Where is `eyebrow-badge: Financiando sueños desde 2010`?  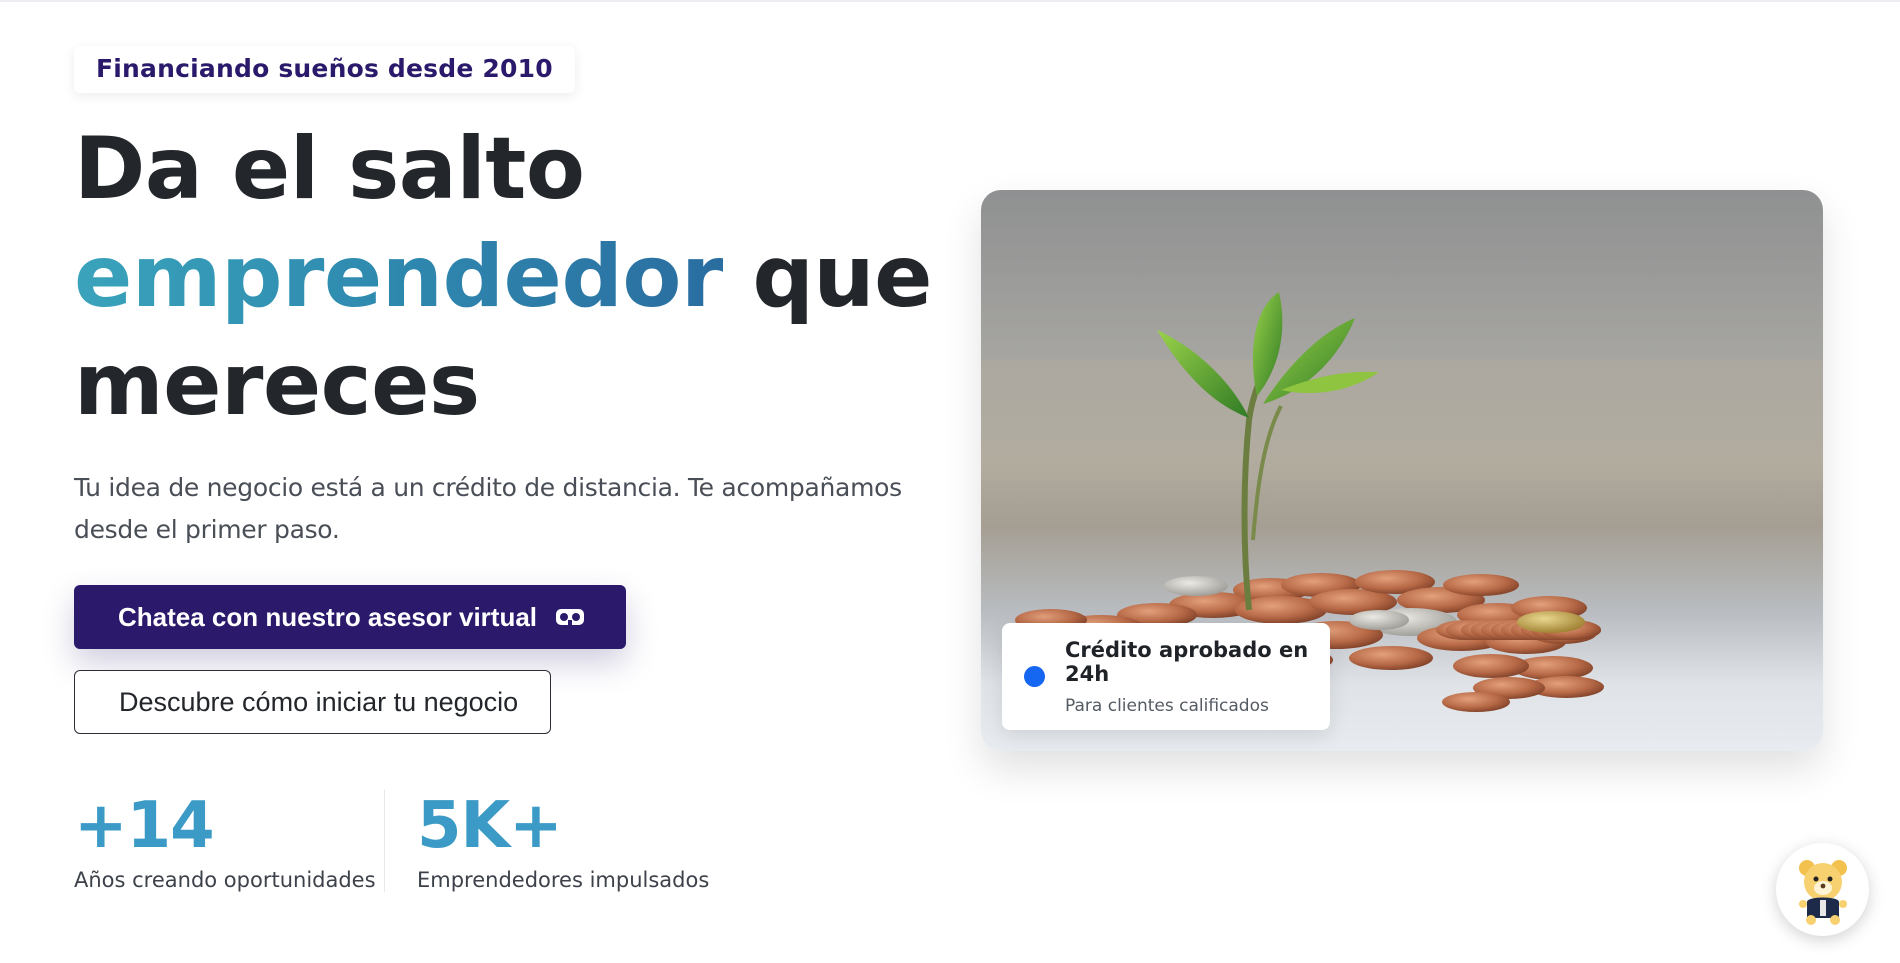
eyebrow-badge: Financiando sueños desde 2010 is located at coordinates (324, 69).